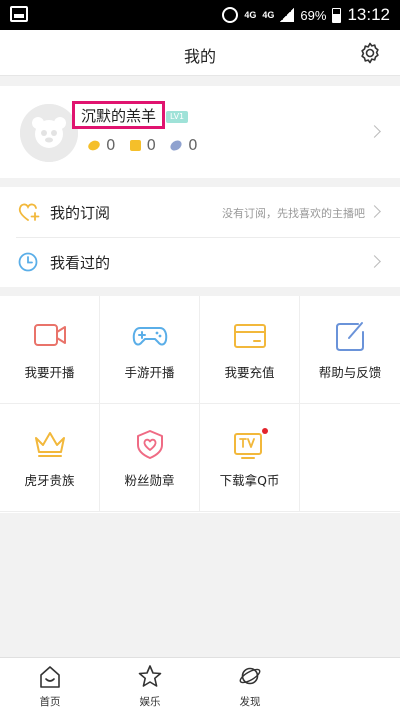  Describe the element at coordinates (250, 685) in the screenshot. I see `tab-discover: 发现` at that location.